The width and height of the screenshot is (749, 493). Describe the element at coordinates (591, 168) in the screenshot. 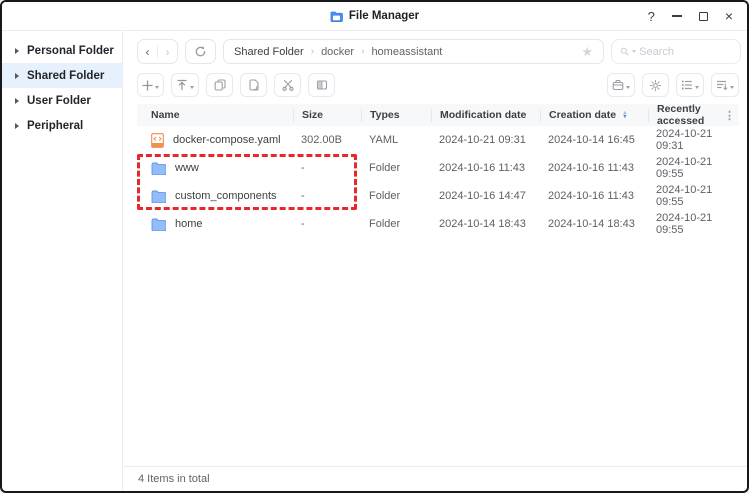

I see `file-created: 2024-10-16 11:43` at that location.